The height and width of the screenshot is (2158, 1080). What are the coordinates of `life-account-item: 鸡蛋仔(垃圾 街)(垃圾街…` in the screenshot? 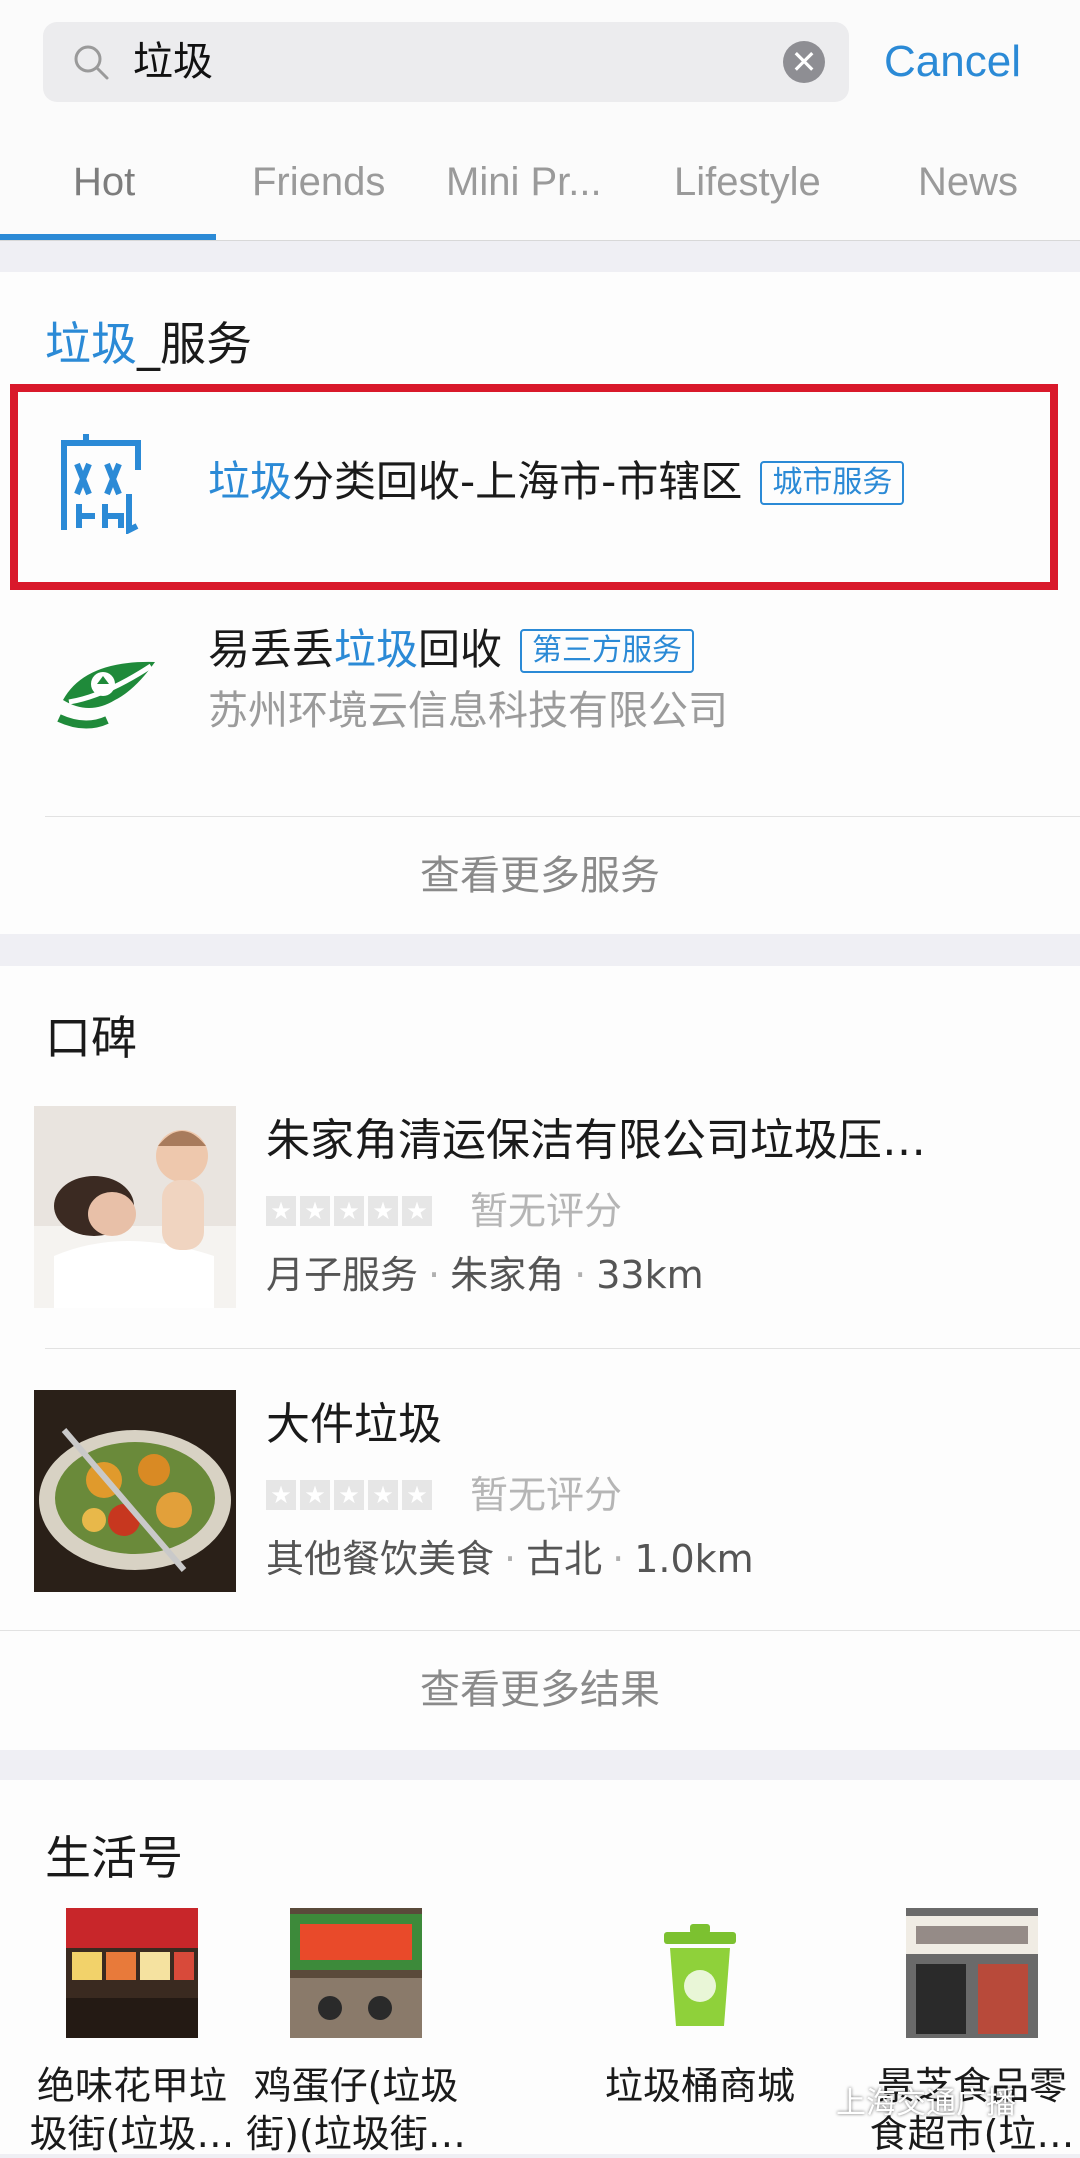 It's located at (356, 2033).